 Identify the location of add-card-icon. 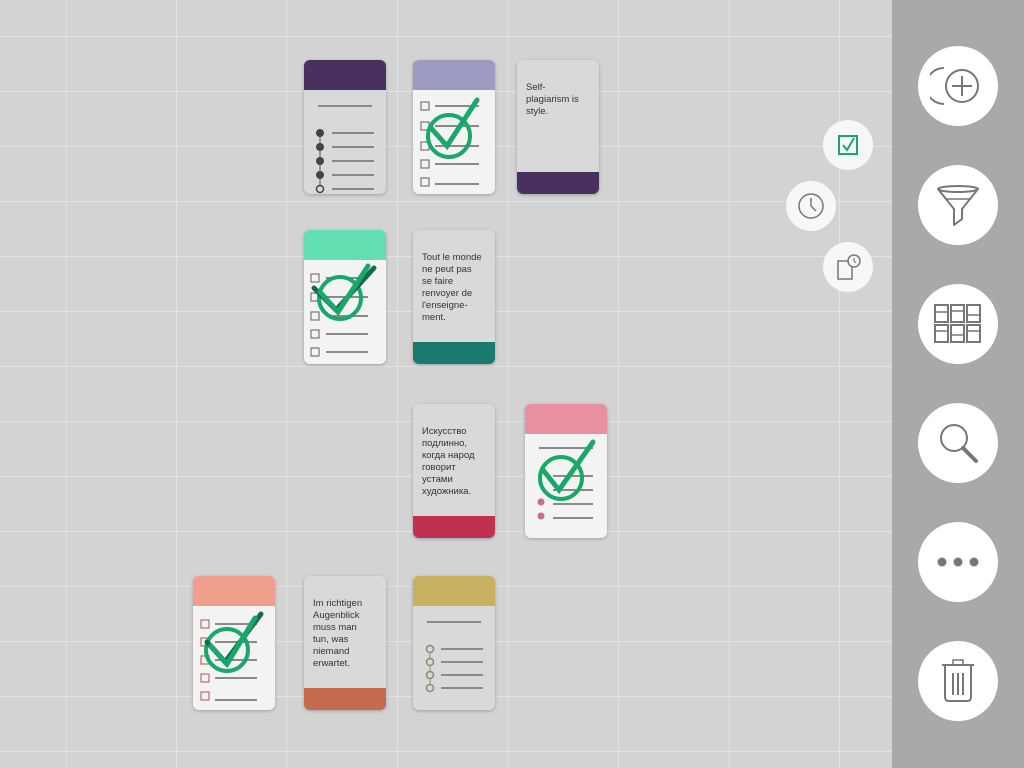
(954, 86).